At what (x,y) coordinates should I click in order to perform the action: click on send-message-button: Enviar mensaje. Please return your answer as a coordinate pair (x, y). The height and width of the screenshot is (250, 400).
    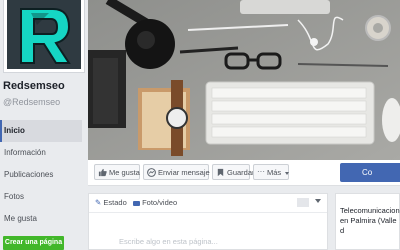
    Looking at the image, I should click on (176, 172).